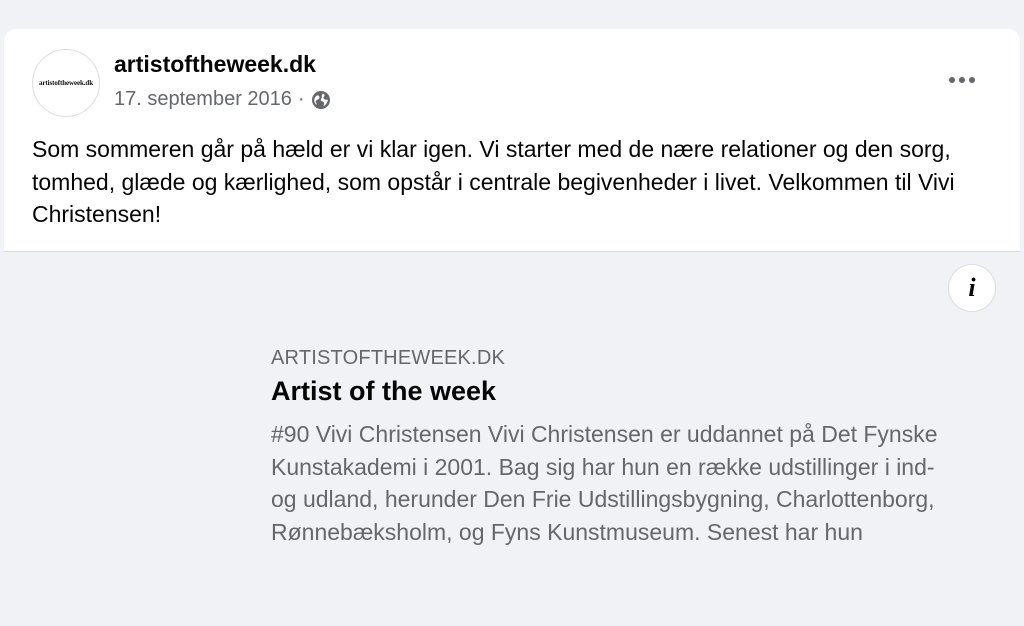 The width and height of the screenshot is (1024, 626). I want to click on avatar: artistoftheweek.dk, so click(66, 83).